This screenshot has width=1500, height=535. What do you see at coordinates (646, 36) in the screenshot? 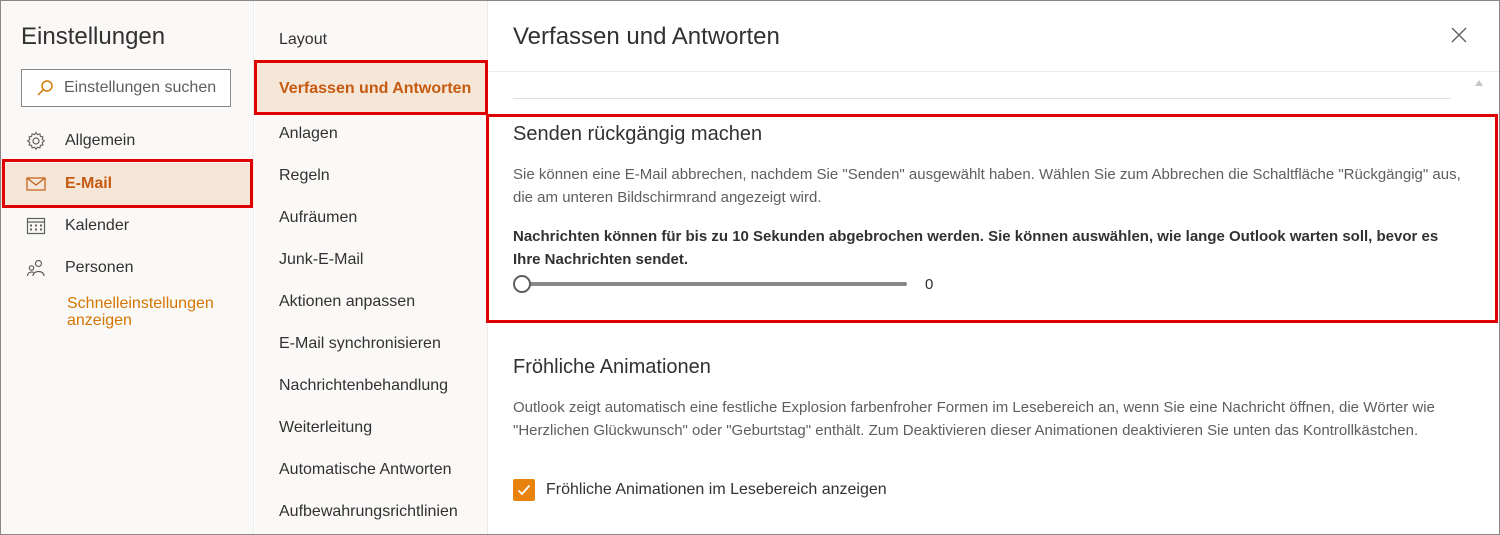
I see `page-title: Verfassen und Antworten` at bounding box center [646, 36].